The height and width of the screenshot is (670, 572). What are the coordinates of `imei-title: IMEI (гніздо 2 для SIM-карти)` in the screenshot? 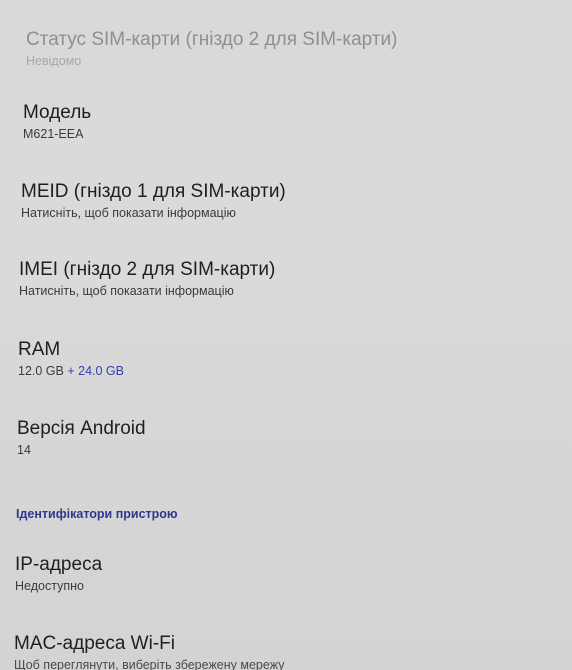 It's located at (147, 269).